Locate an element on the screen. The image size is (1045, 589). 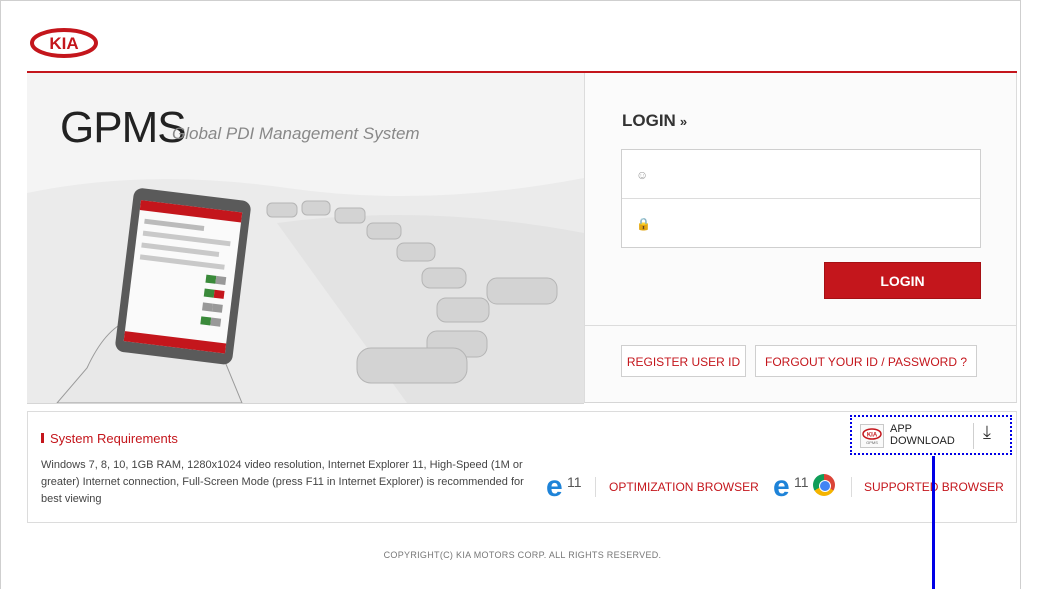
frame-right is located at coordinates (1020, 294).